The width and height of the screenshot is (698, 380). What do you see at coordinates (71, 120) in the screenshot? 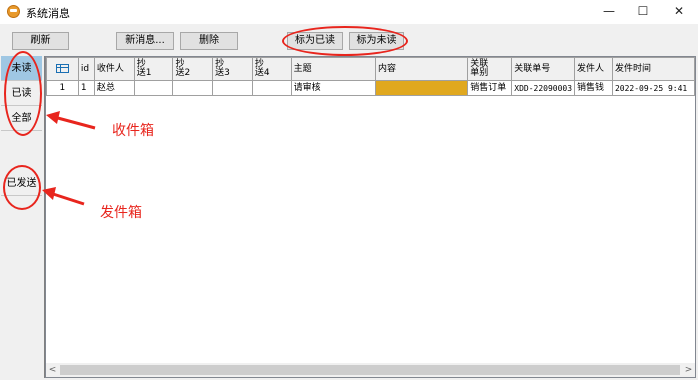
I see `inbox-arrow-icon` at bounding box center [71, 120].